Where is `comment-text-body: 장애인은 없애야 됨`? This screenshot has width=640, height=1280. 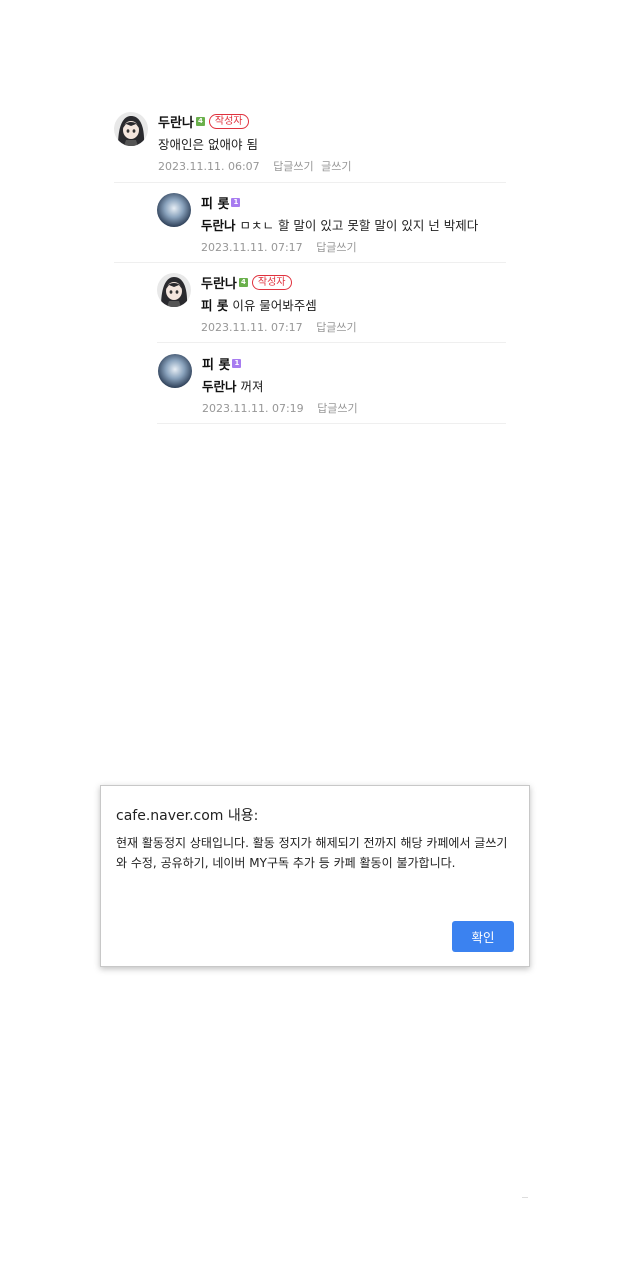 comment-text-body: 장애인은 없애야 됨 is located at coordinates (208, 144).